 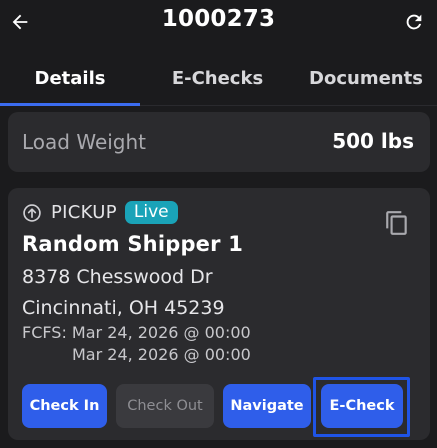 I want to click on tab-documents: Documents, so click(x=366, y=81).